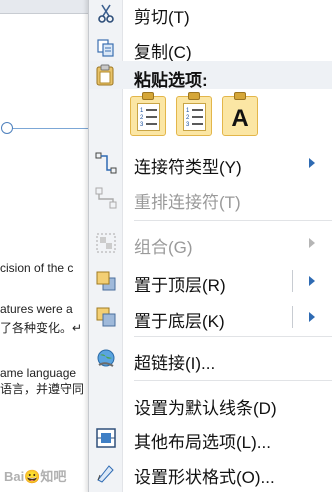  I want to click on menu-item-bring-to-front-label: 置于顶层(R), so click(180, 285).